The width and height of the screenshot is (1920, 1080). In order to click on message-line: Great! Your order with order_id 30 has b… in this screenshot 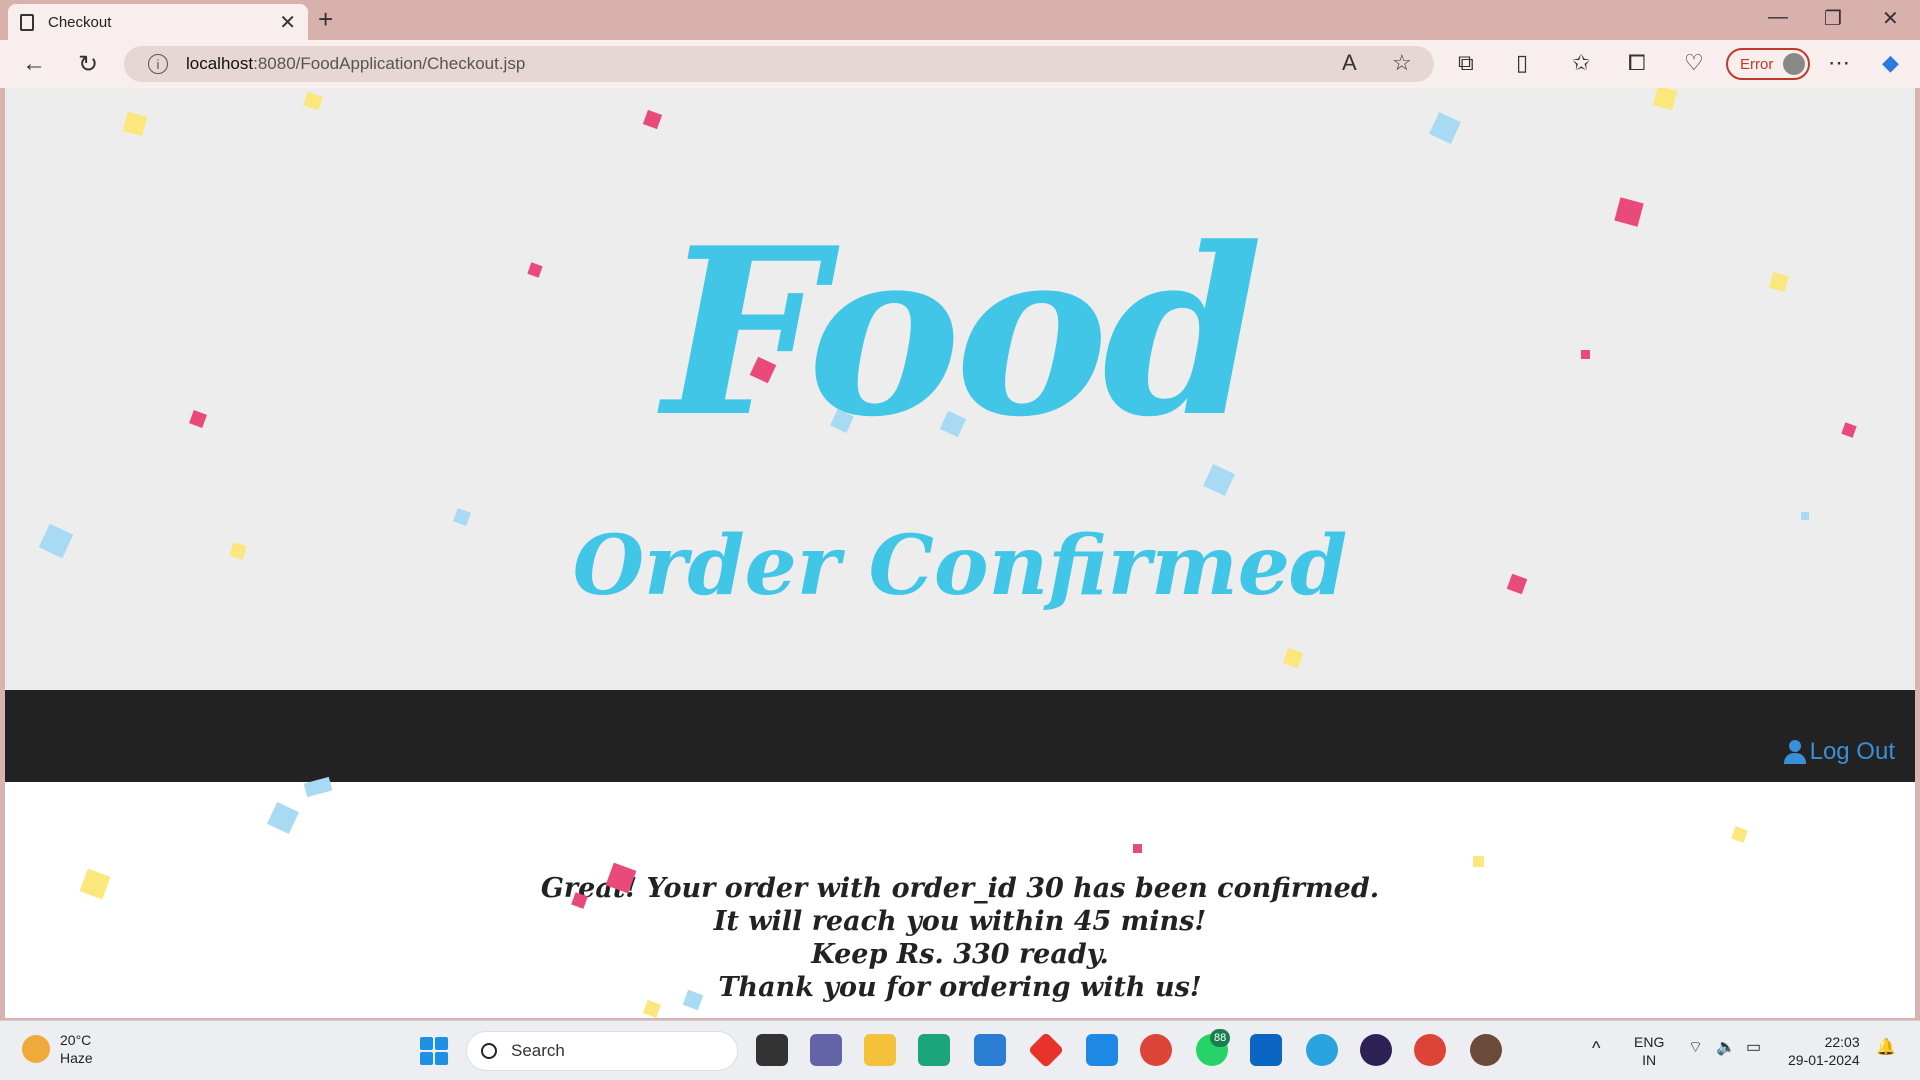, I will do `click(960, 888)`.